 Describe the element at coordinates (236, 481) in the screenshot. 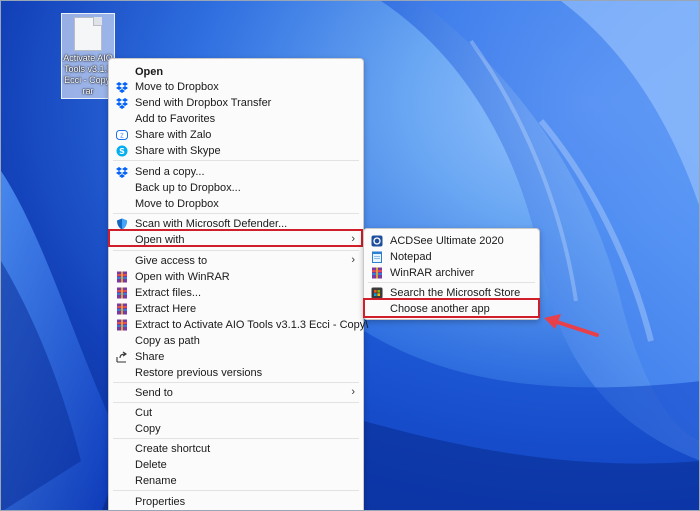

I see `menu-item-rename: Rename` at that location.